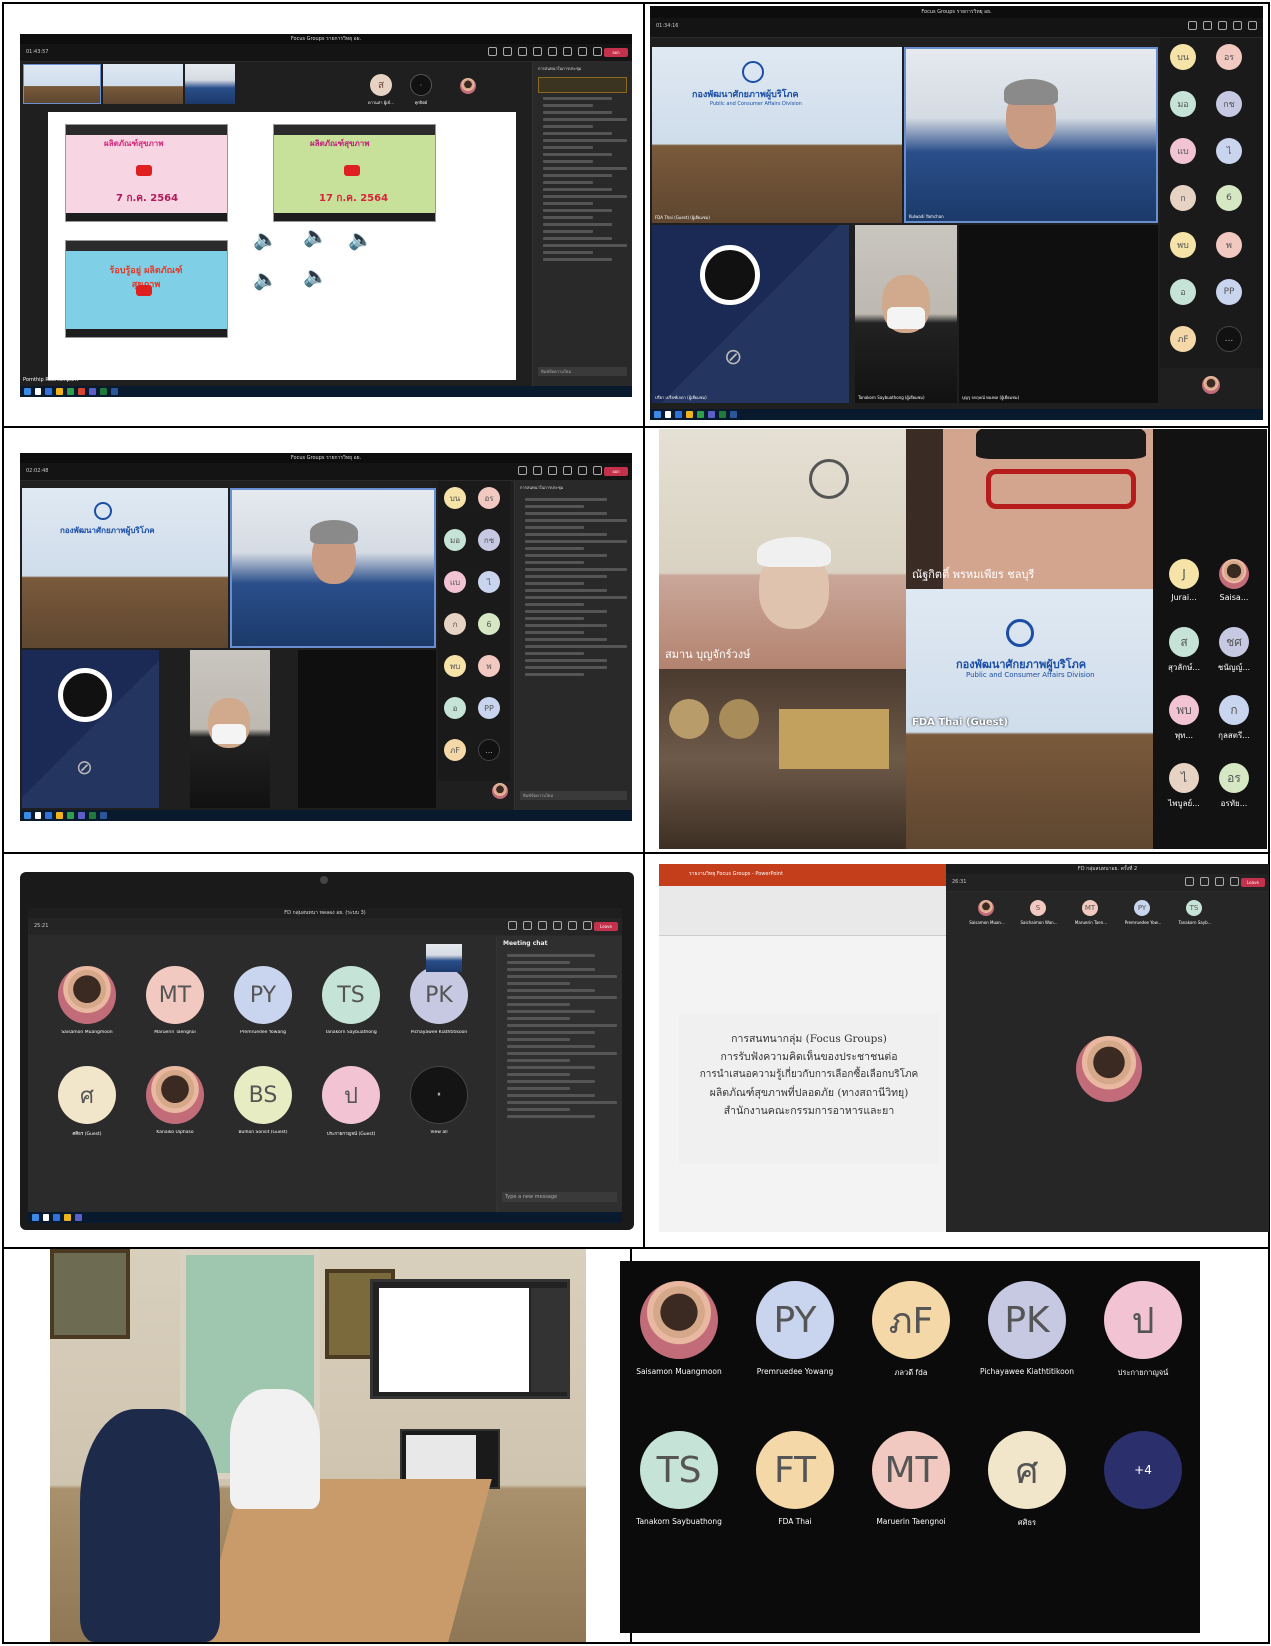 This screenshot has height=1646, width=1271. What do you see at coordinates (906, 318) in the screenshot?
I see `mask-shape` at bounding box center [906, 318].